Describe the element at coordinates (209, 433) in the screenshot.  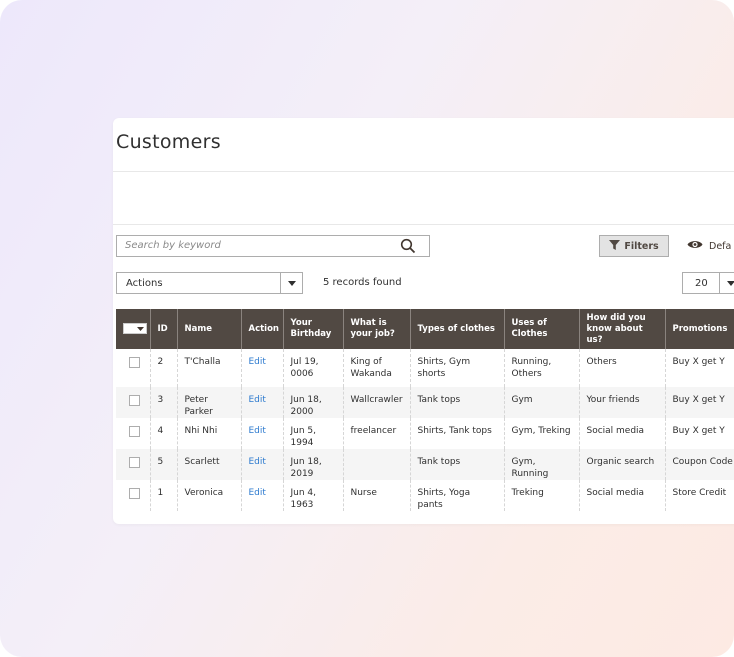
I see `cell-name: Nhi Nhi` at that location.